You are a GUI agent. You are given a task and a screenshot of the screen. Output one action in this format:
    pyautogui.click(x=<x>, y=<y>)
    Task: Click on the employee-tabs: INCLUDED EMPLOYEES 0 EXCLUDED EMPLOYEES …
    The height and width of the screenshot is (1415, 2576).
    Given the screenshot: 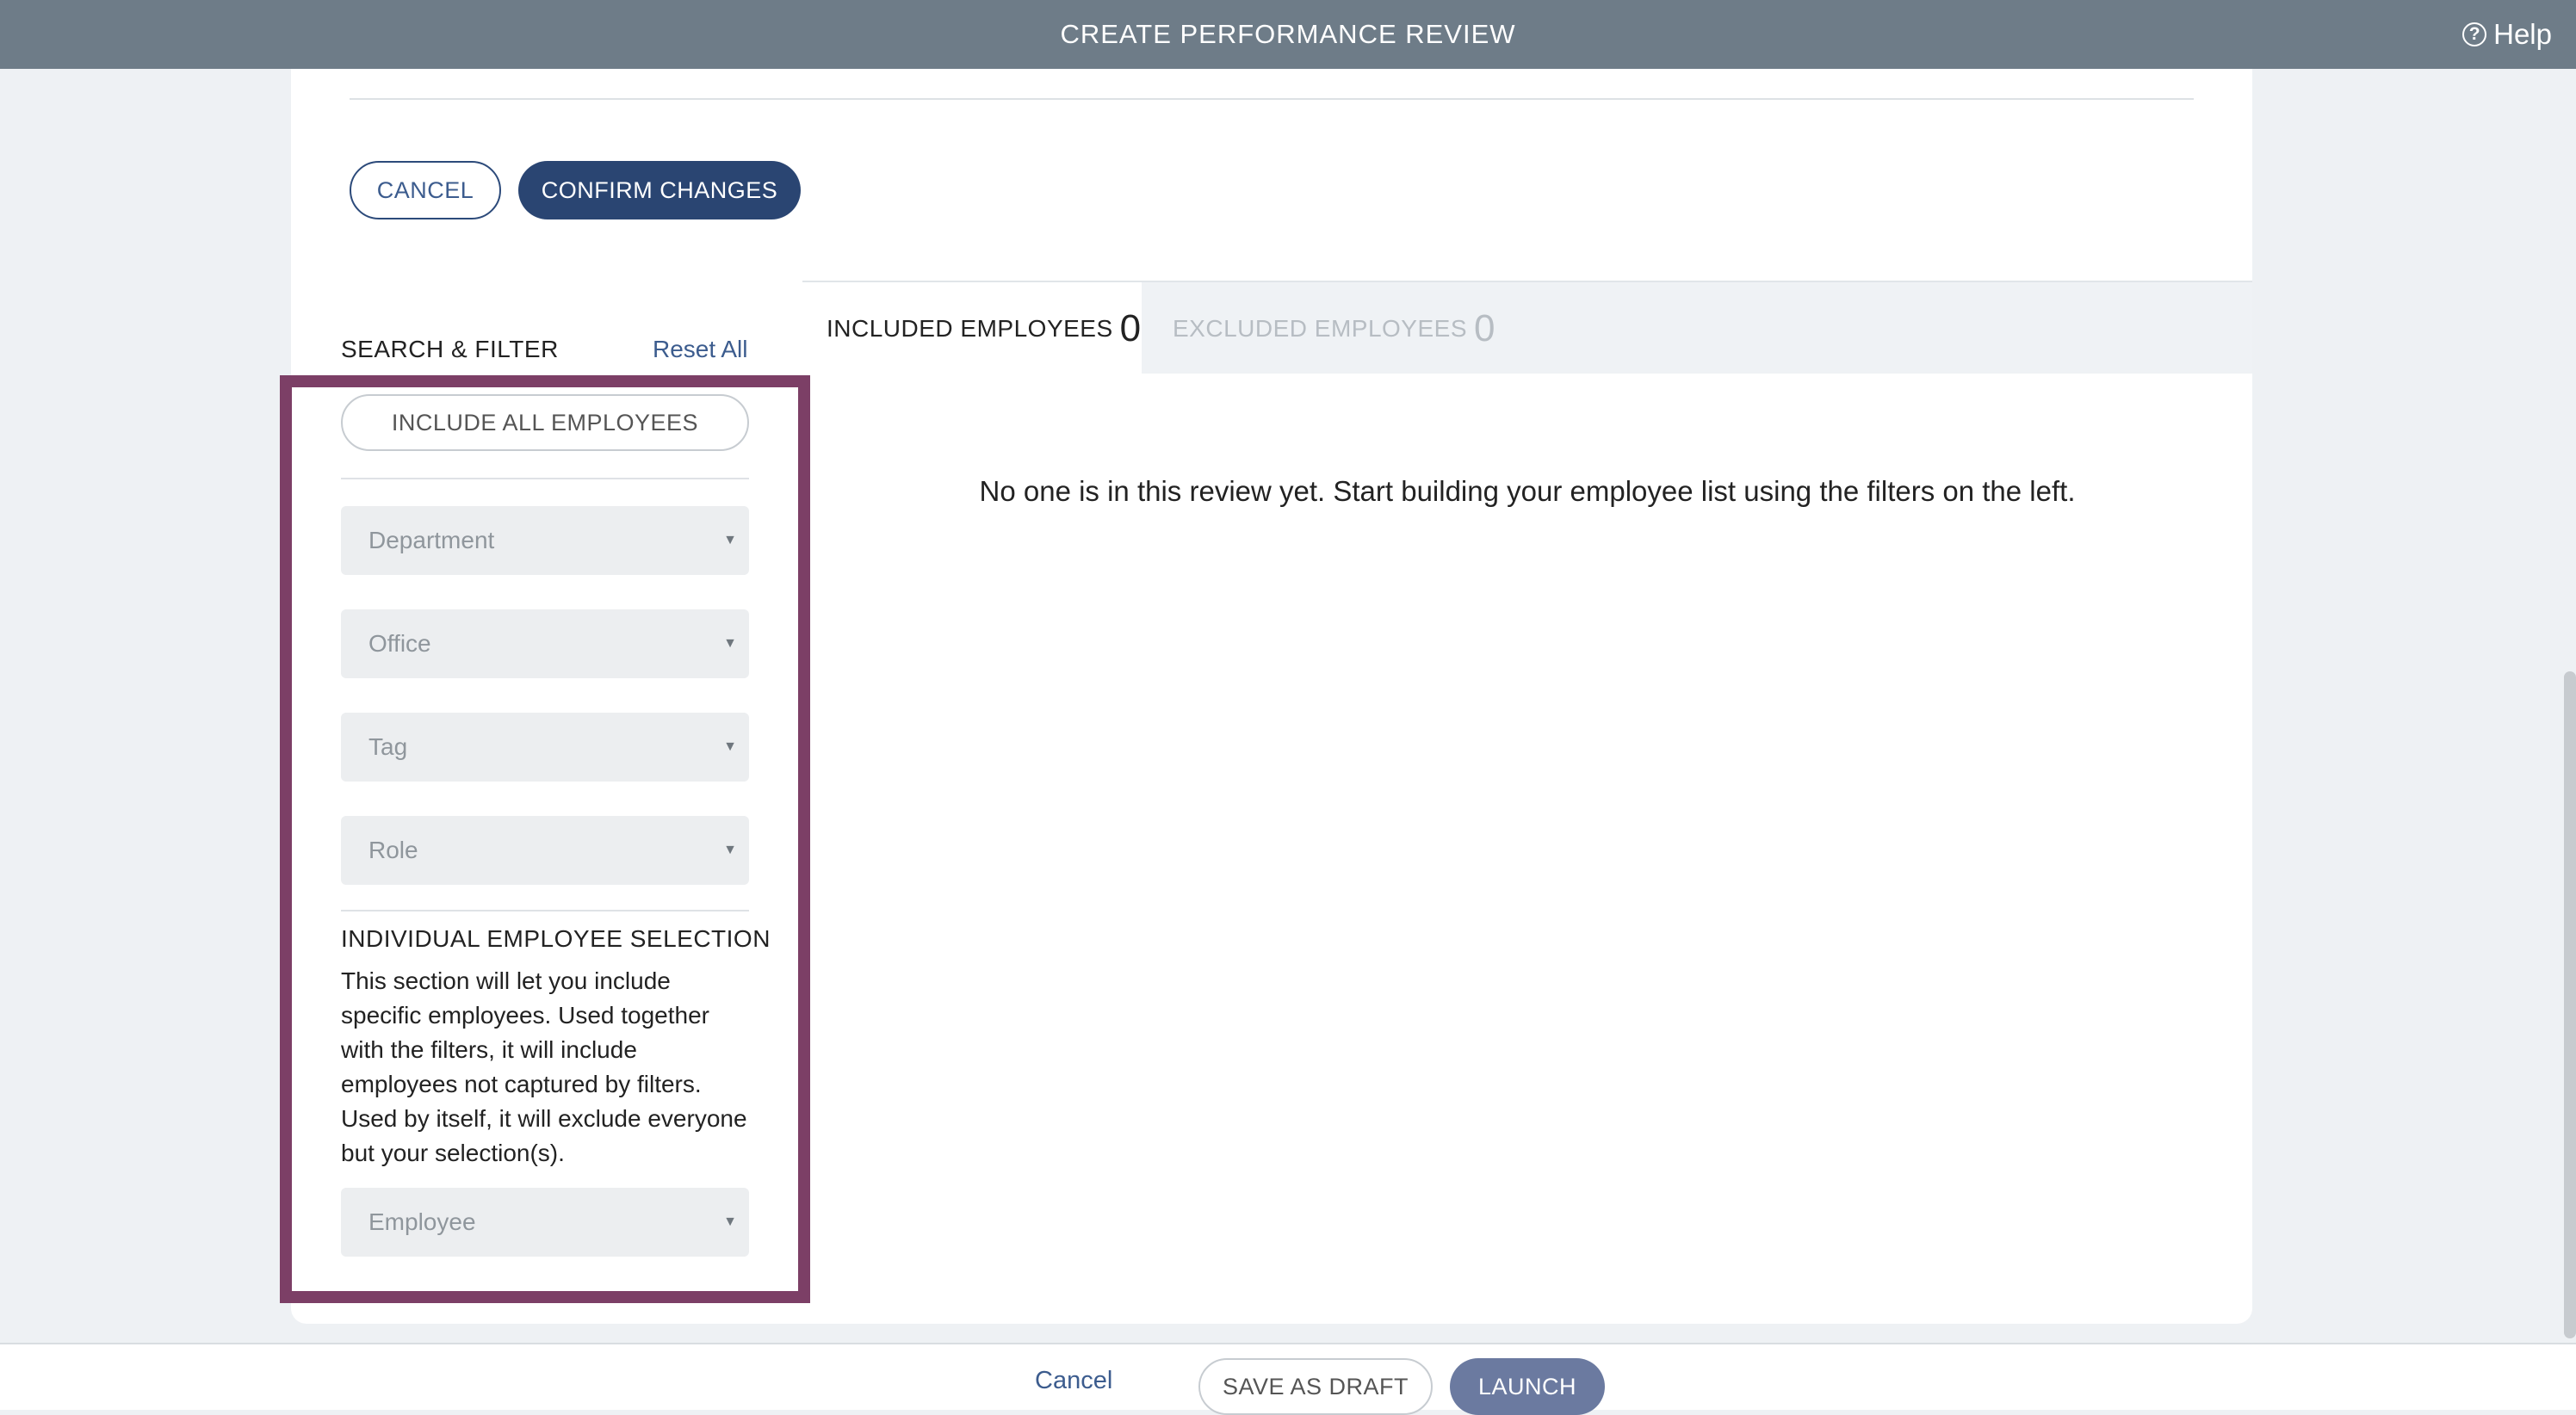 What is the action you would take?
    pyautogui.click(x=1527, y=328)
    